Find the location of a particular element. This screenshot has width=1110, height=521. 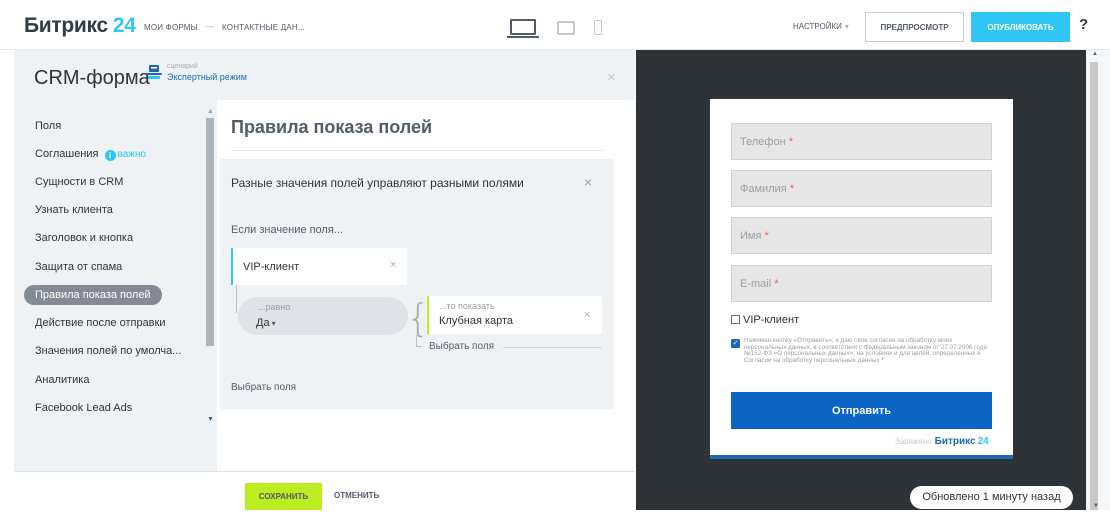

nav-scrollbar is located at coordinates (210, 232).